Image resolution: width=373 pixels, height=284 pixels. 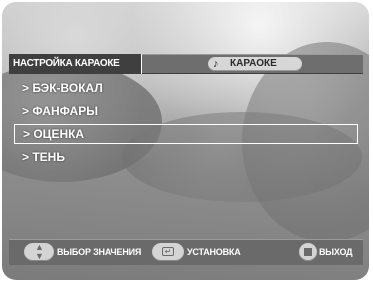 I want to click on music-note-icon: ♪, so click(x=216, y=64).